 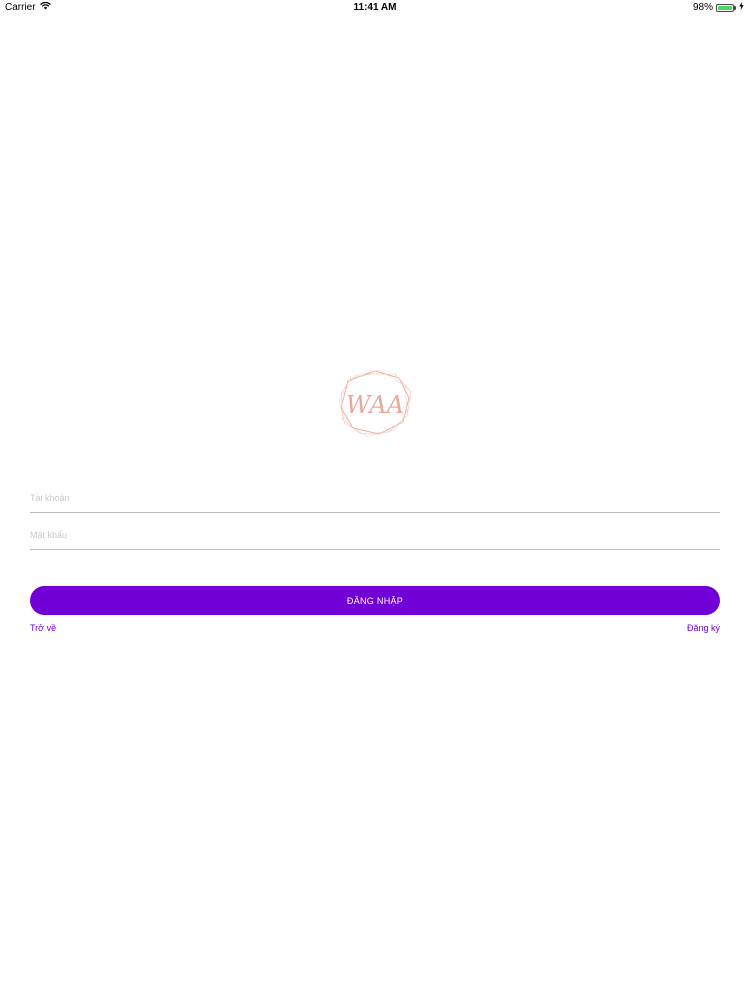 I want to click on status-time: 11:41 AM, so click(x=375, y=7).